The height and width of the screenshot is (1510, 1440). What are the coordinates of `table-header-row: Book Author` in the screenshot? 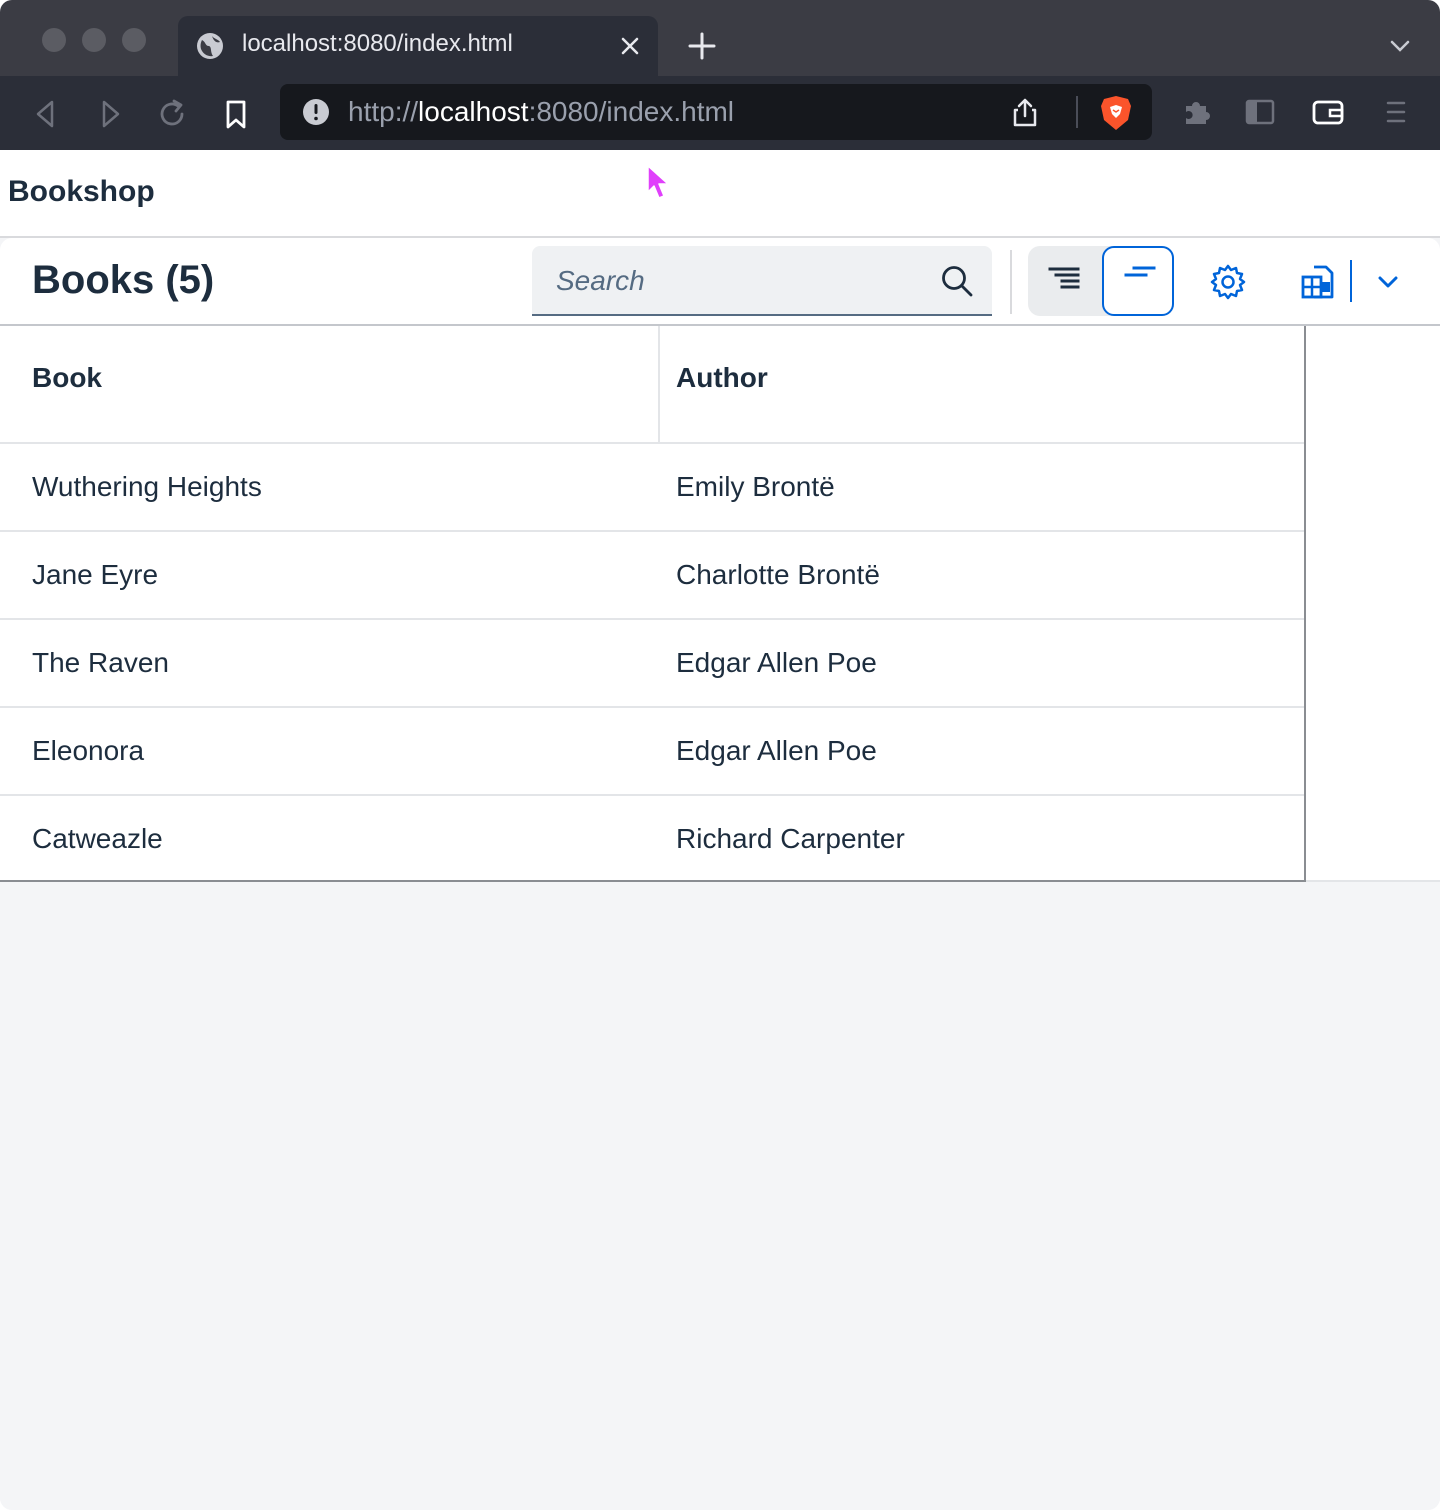 It's located at (652, 385).